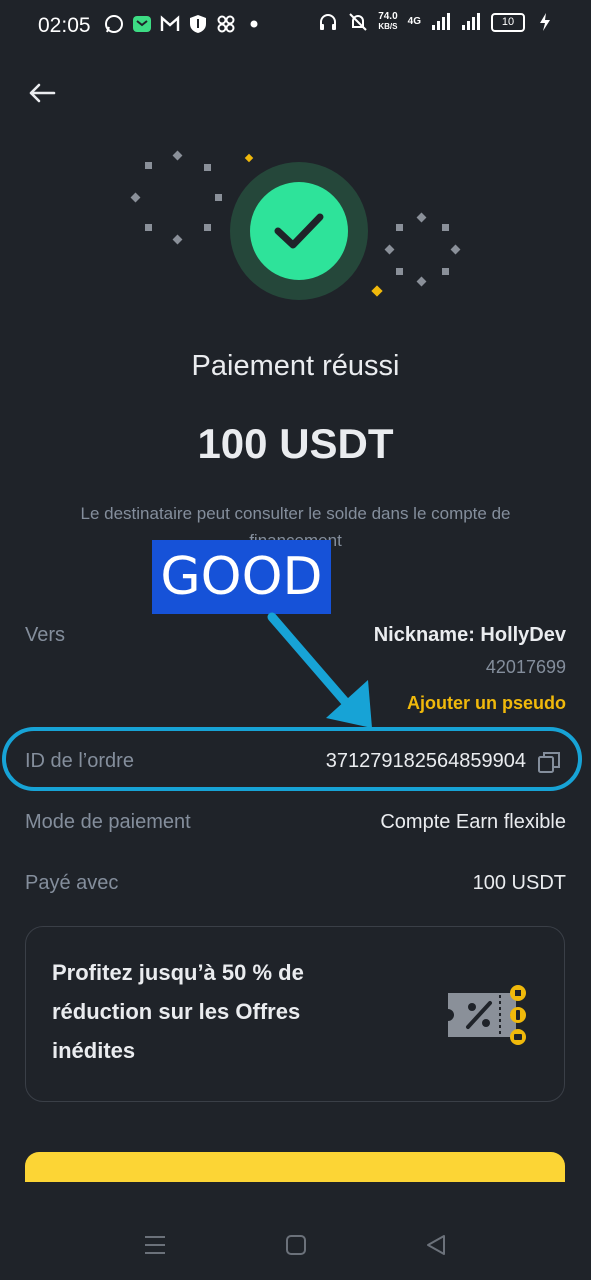  What do you see at coordinates (319, 670) in the screenshot?
I see `annotation-arrow` at bounding box center [319, 670].